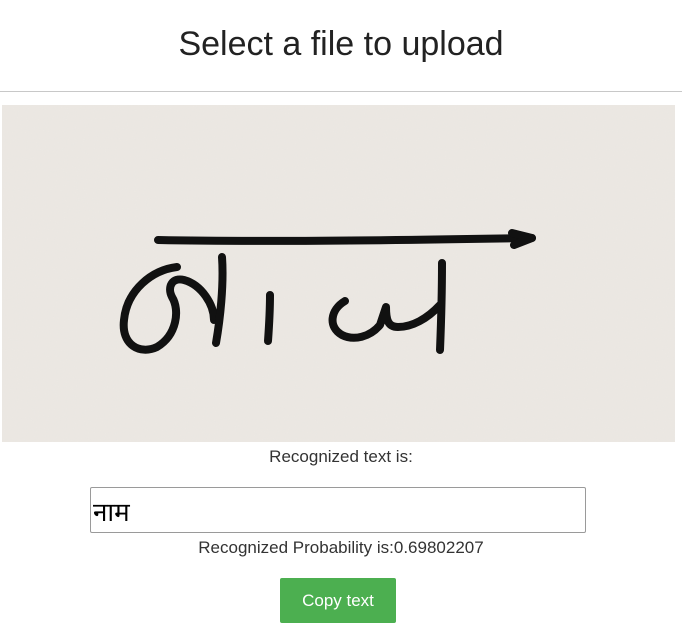  Describe the element at coordinates (341, 456) in the screenshot. I see `recognized-text-label: Recognized text is:` at that location.